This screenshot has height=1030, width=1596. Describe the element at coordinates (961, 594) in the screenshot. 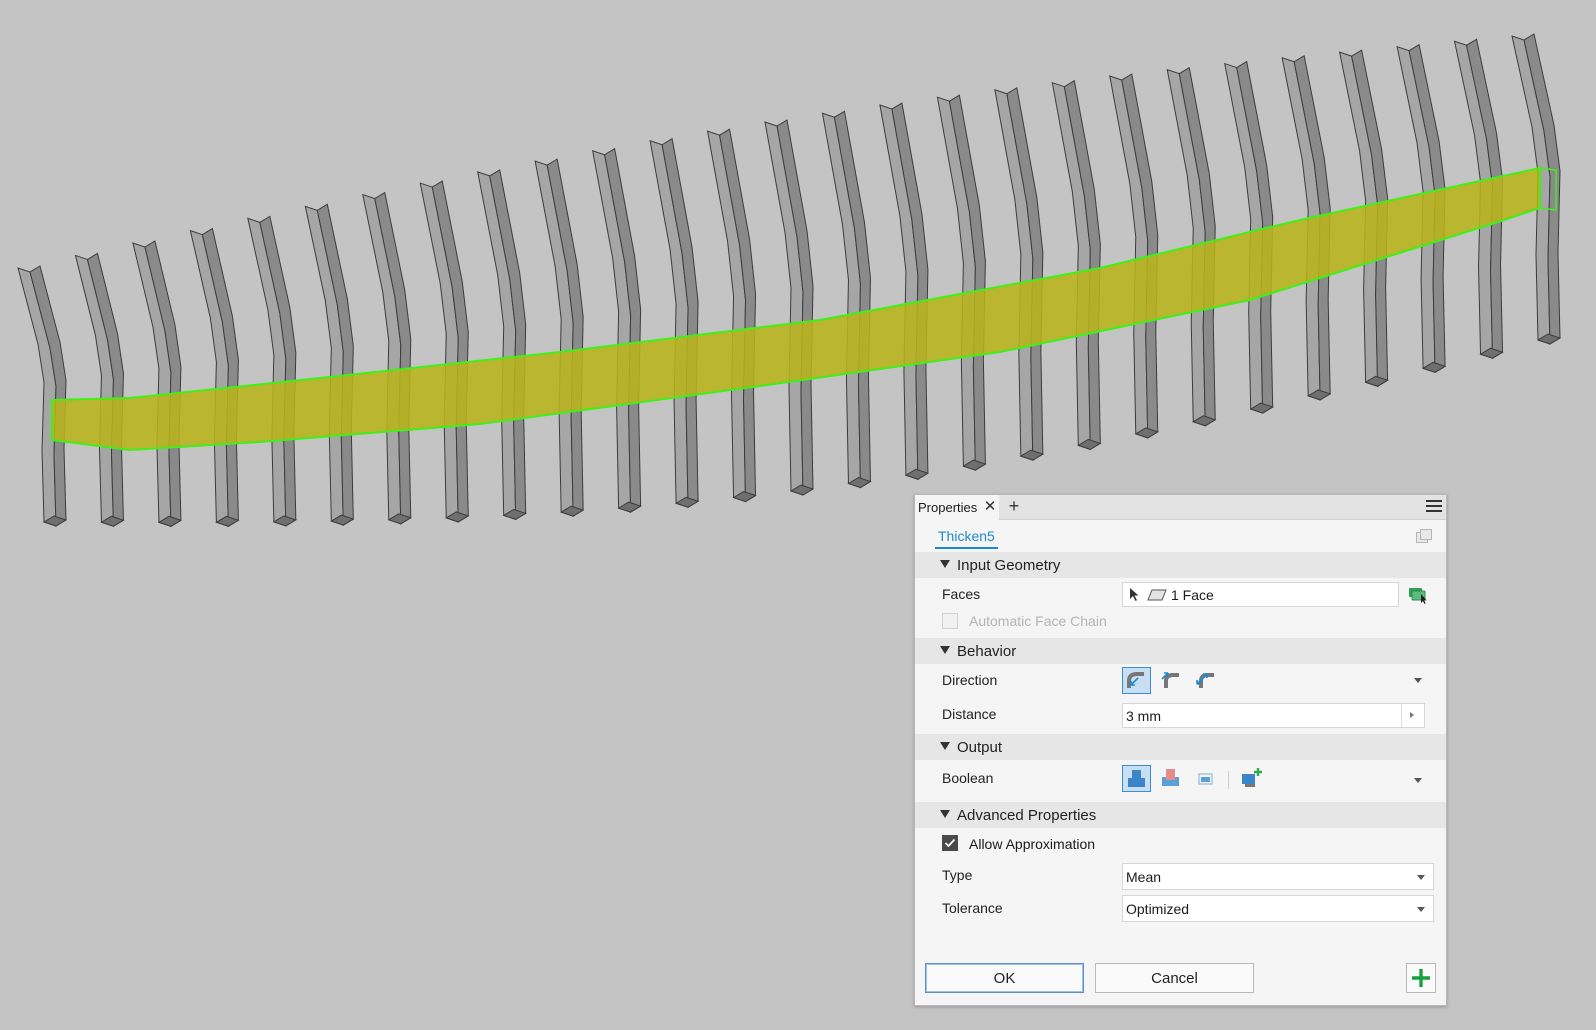

I see `faces-label: Faces` at that location.